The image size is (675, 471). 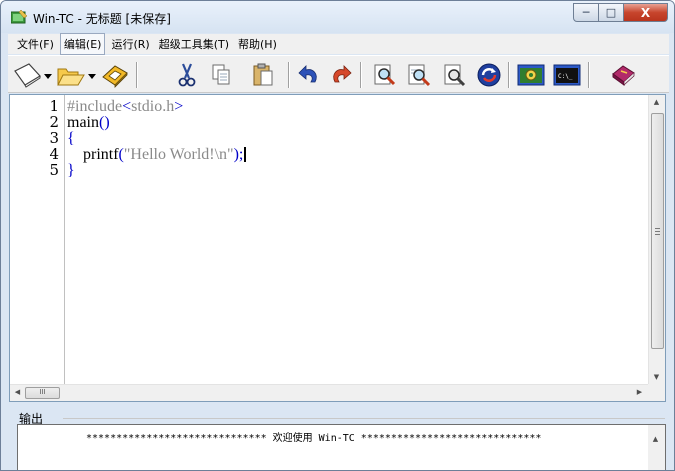 I want to click on scroll-left-icon: ◀, so click(x=17, y=392).